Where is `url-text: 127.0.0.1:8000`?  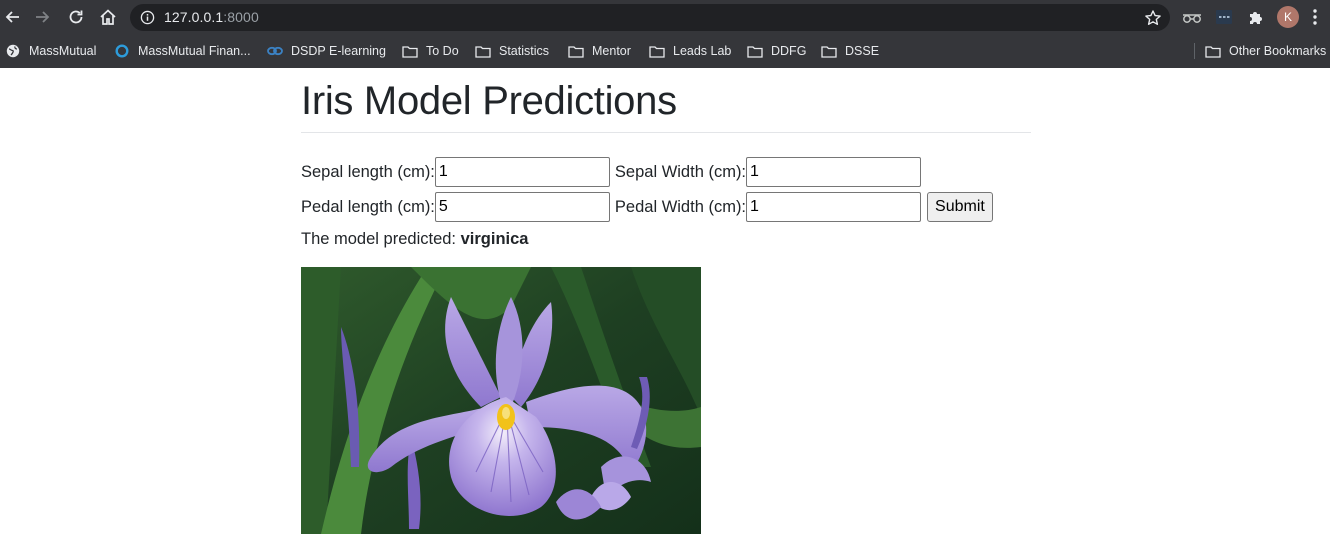
url-text: 127.0.0.1:8000 is located at coordinates (211, 17).